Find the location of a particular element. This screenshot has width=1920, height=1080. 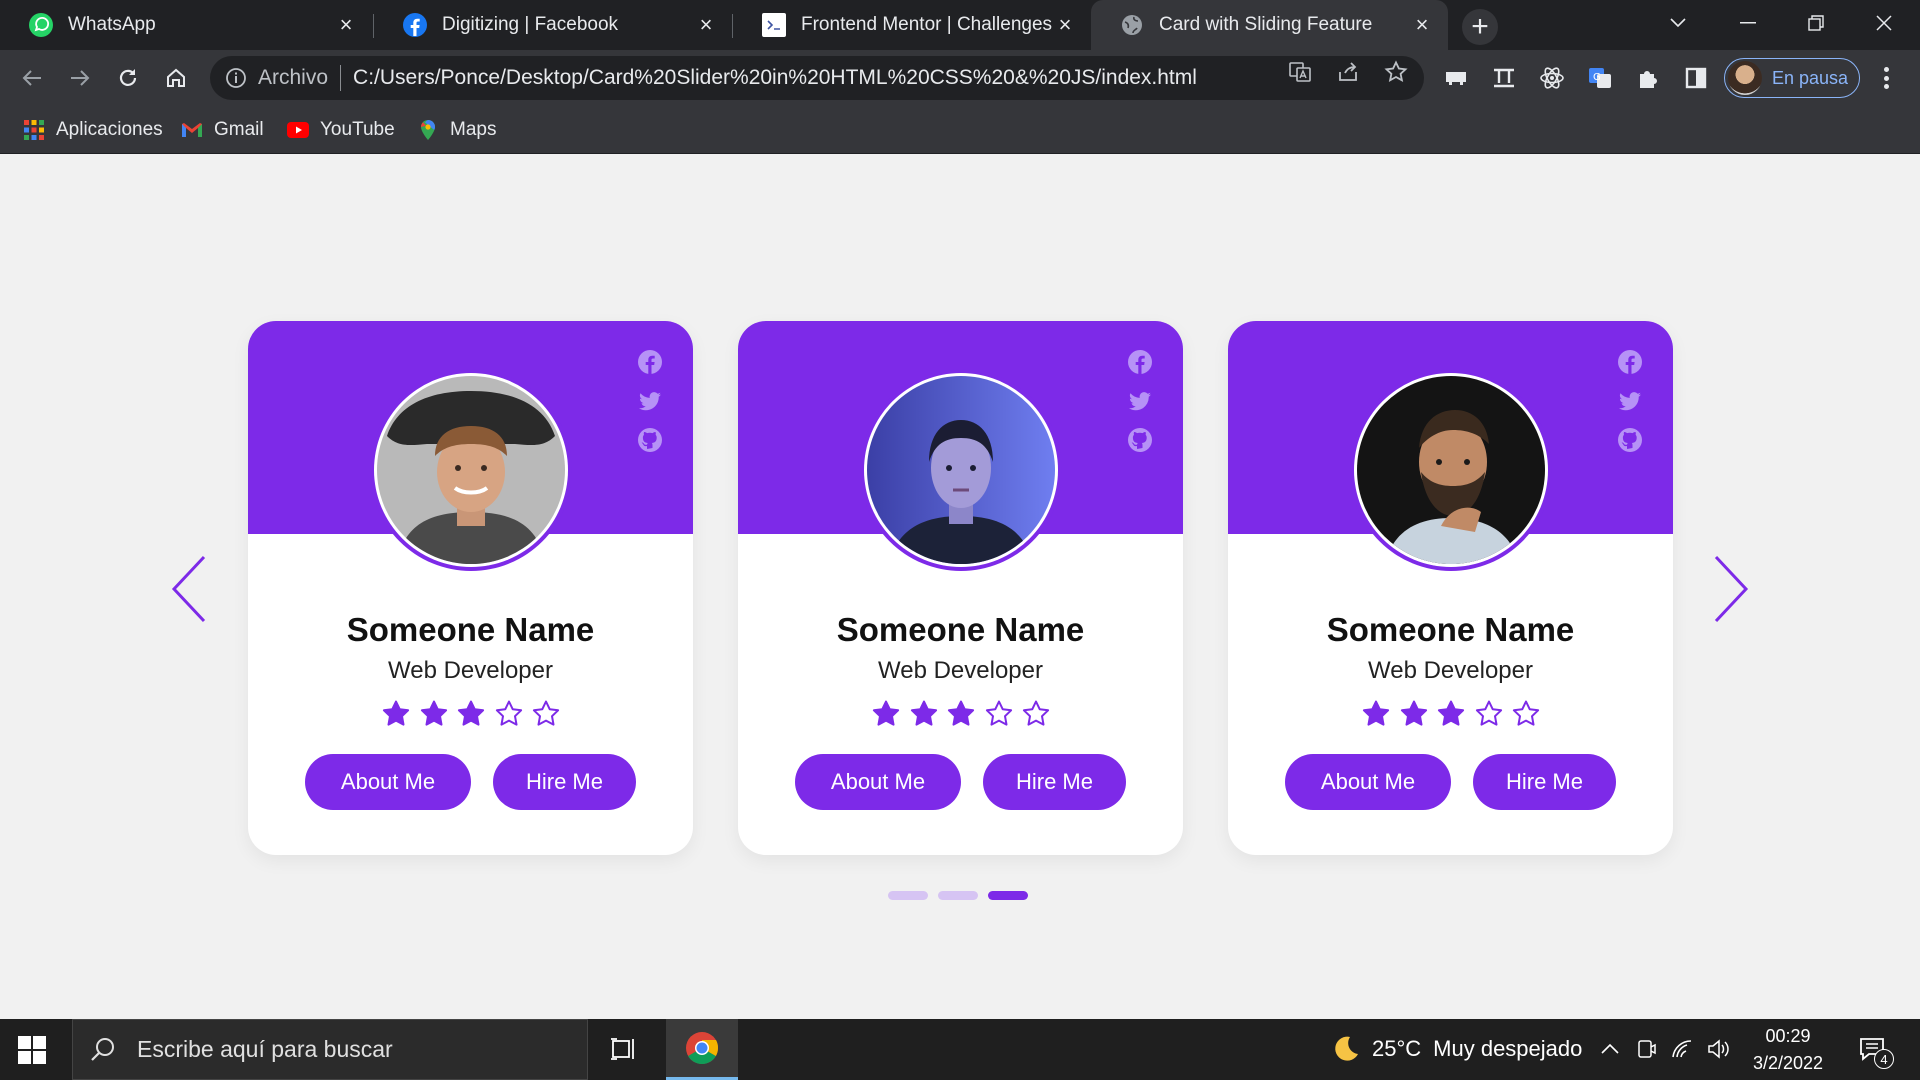

wifi-icon is located at coordinates (1682, 1049).